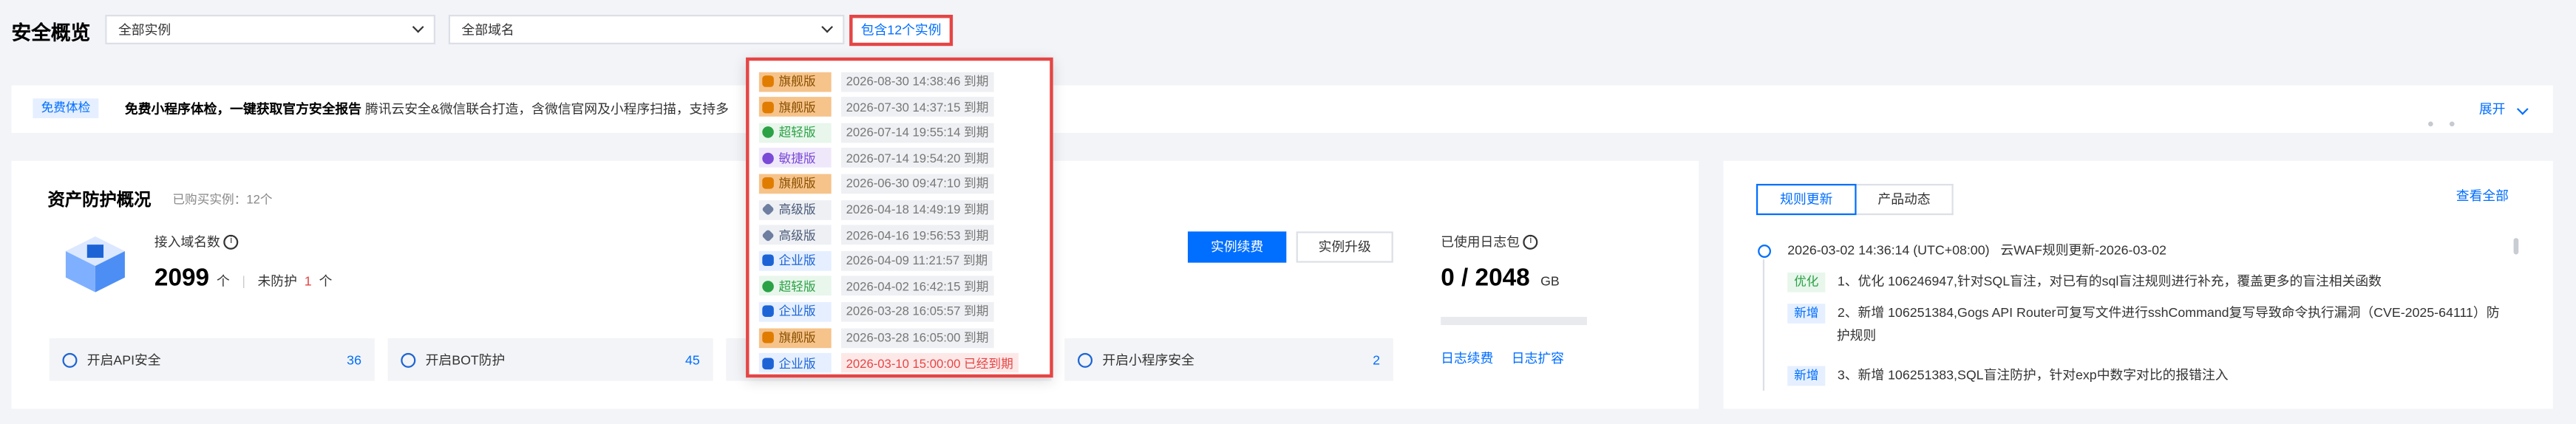 The image size is (2576, 424). What do you see at coordinates (917, 82) in the screenshot?
I see `expire-date: 2026-08-30 14:38:46 到期` at bounding box center [917, 82].